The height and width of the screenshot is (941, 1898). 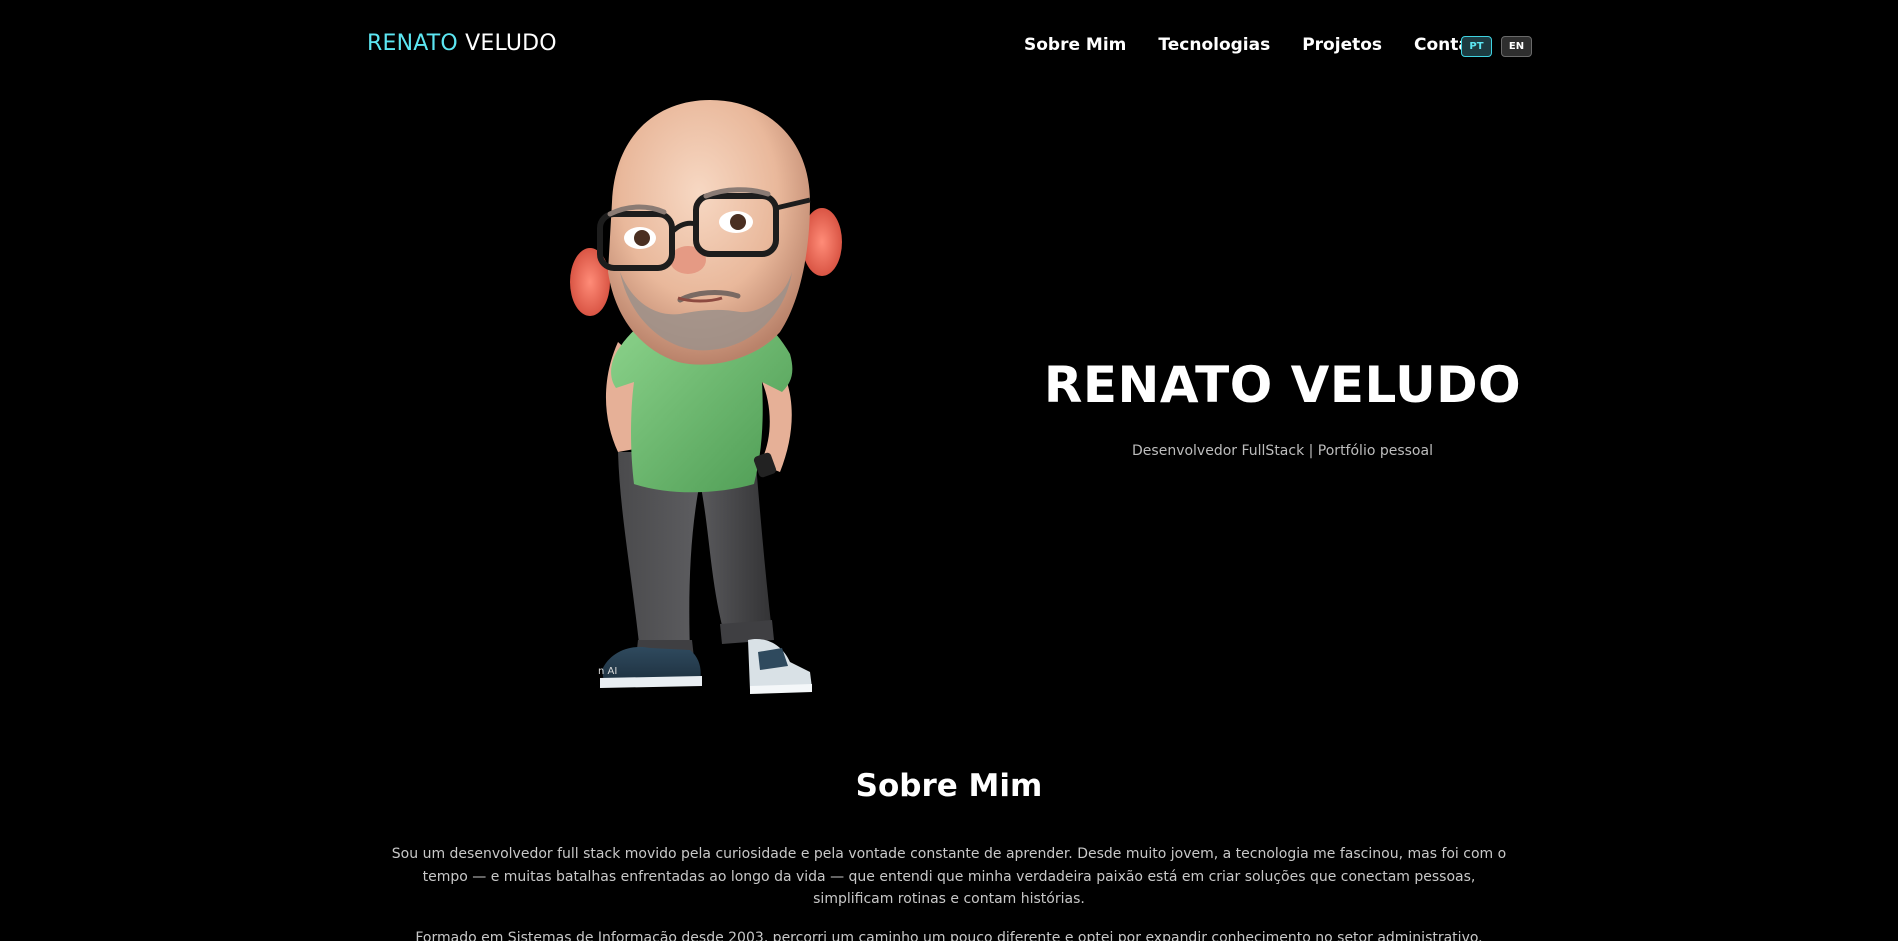 I want to click on hero-title: RENATO VELUDO, so click(x=1282, y=385).